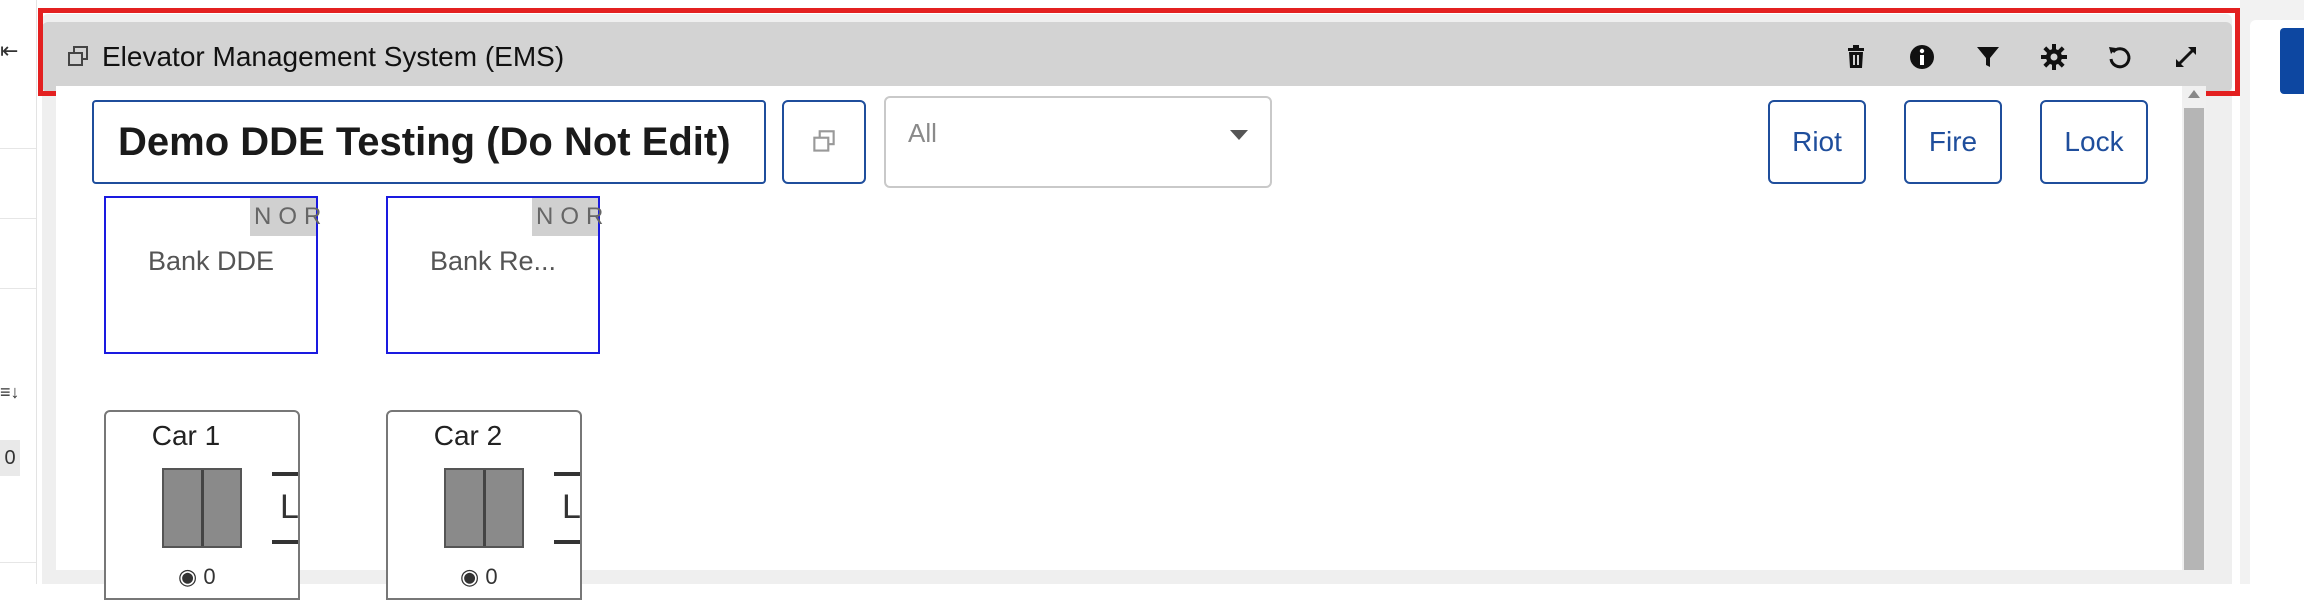 This screenshot has width=2304, height=600. What do you see at coordinates (2194, 339) in the screenshot?
I see `scrollbar-thumb` at bounding box center [2194, 339].